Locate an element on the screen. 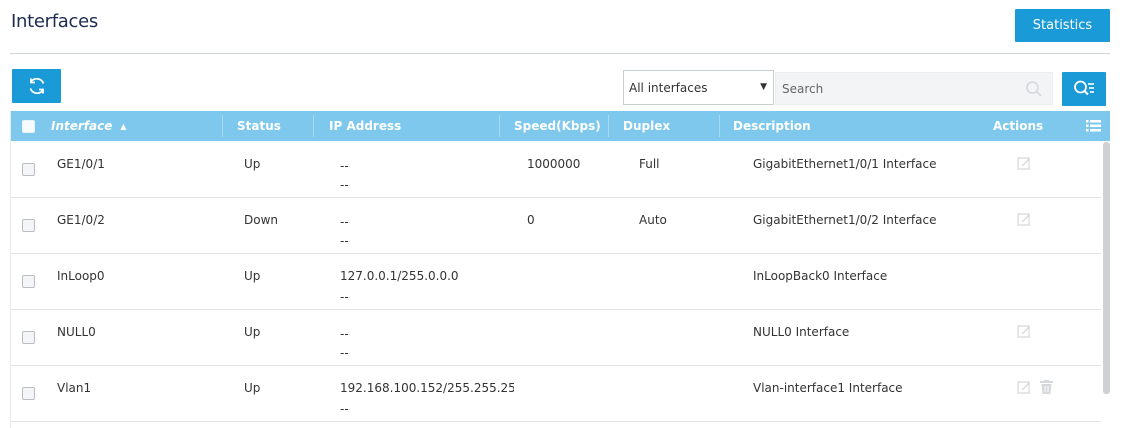  column-duplex: Duplex is located at coordinates (646, 126).